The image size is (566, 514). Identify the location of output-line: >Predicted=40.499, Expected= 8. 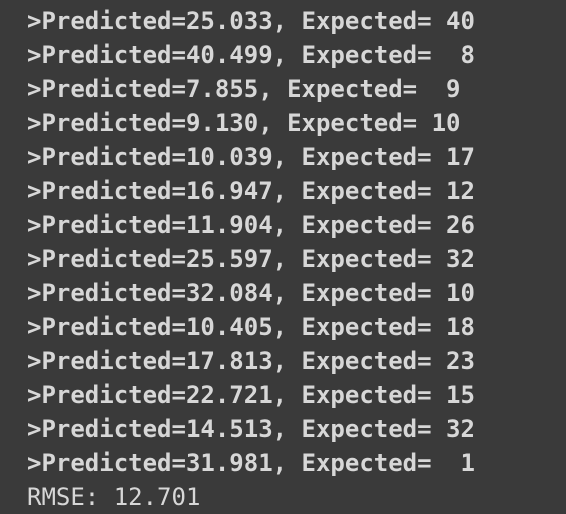
(251, 55).